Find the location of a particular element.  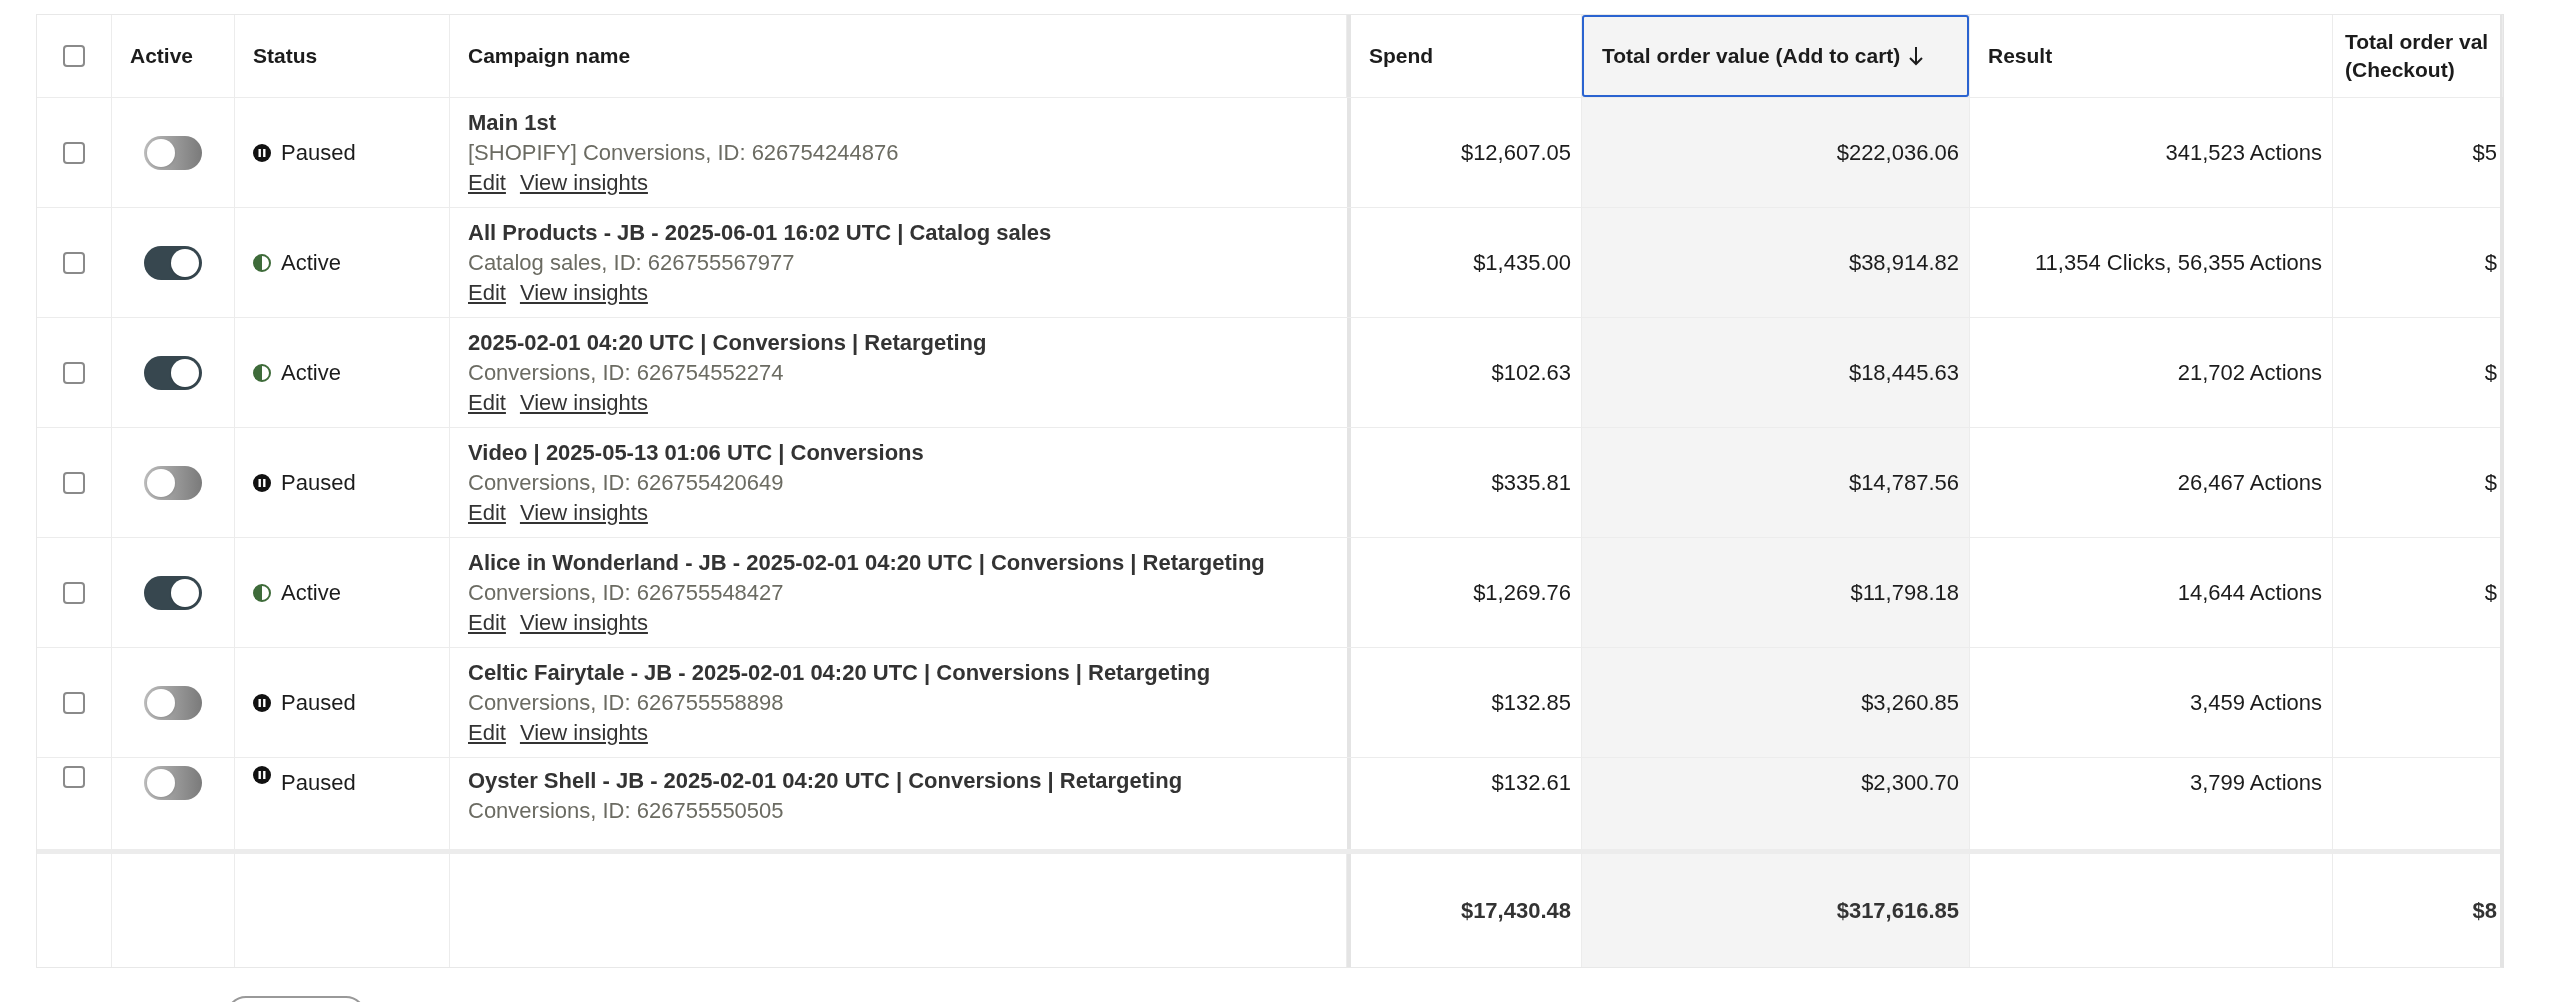

column-header: Status is located at coordinates (342, 56).